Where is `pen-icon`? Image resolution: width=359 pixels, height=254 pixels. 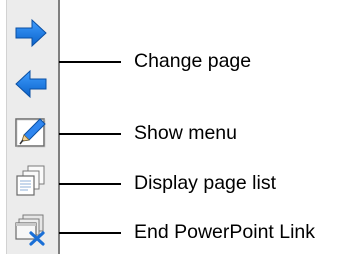 pen-icon is located at coordinates (30, 133).